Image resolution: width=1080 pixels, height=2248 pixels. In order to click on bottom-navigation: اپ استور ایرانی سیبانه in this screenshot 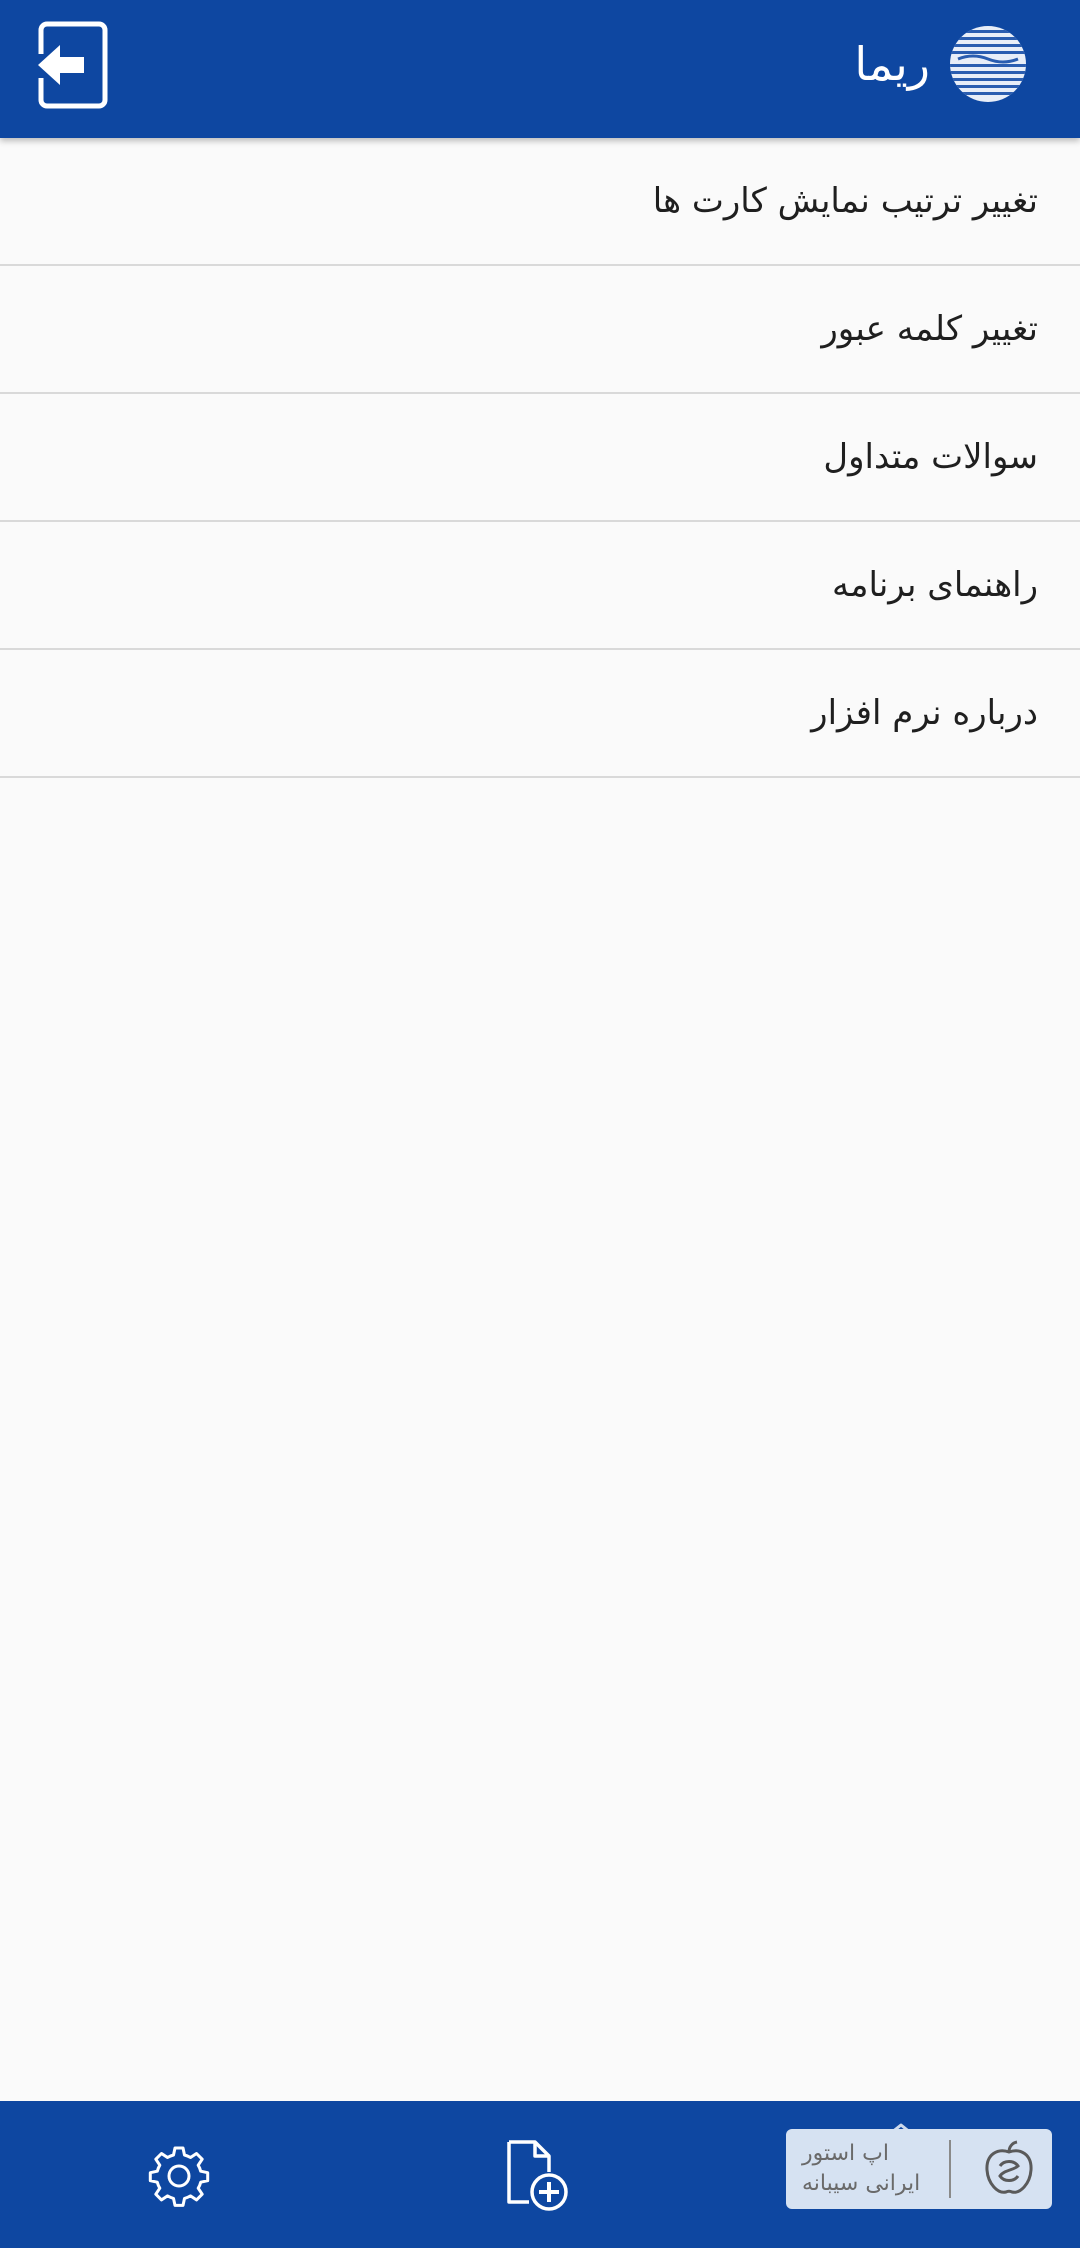, I will do `click(540, 2174)`.